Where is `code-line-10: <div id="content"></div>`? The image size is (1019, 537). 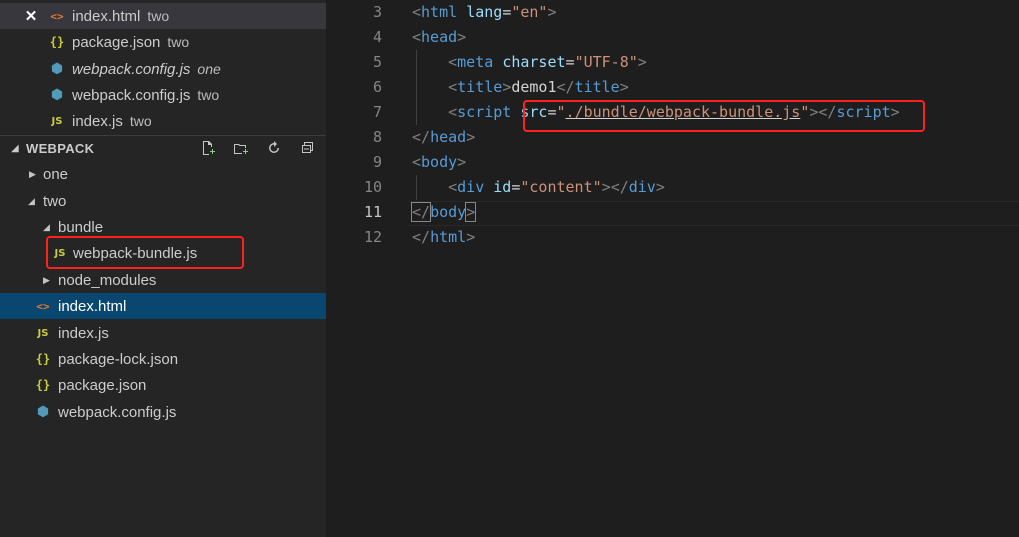
code-line-10: <div id="content"></div> is located at coordinates (538, 187).